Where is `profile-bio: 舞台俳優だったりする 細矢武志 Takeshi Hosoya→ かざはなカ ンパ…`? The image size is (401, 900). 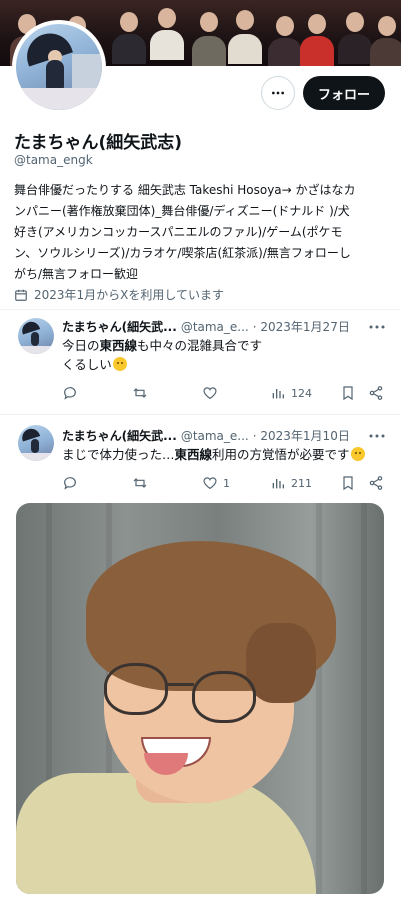
profile-bio: 舞台俳優だったりする 細矢武志 Takeshi Hosoya→ かざはなカ ンパ… is located at coordinates (185, 232).